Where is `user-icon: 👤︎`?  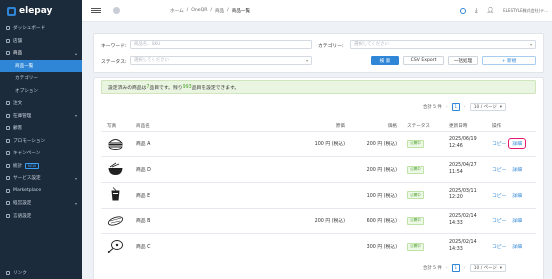
user-icon: 👤︎ is located at coordinates (491, 10).